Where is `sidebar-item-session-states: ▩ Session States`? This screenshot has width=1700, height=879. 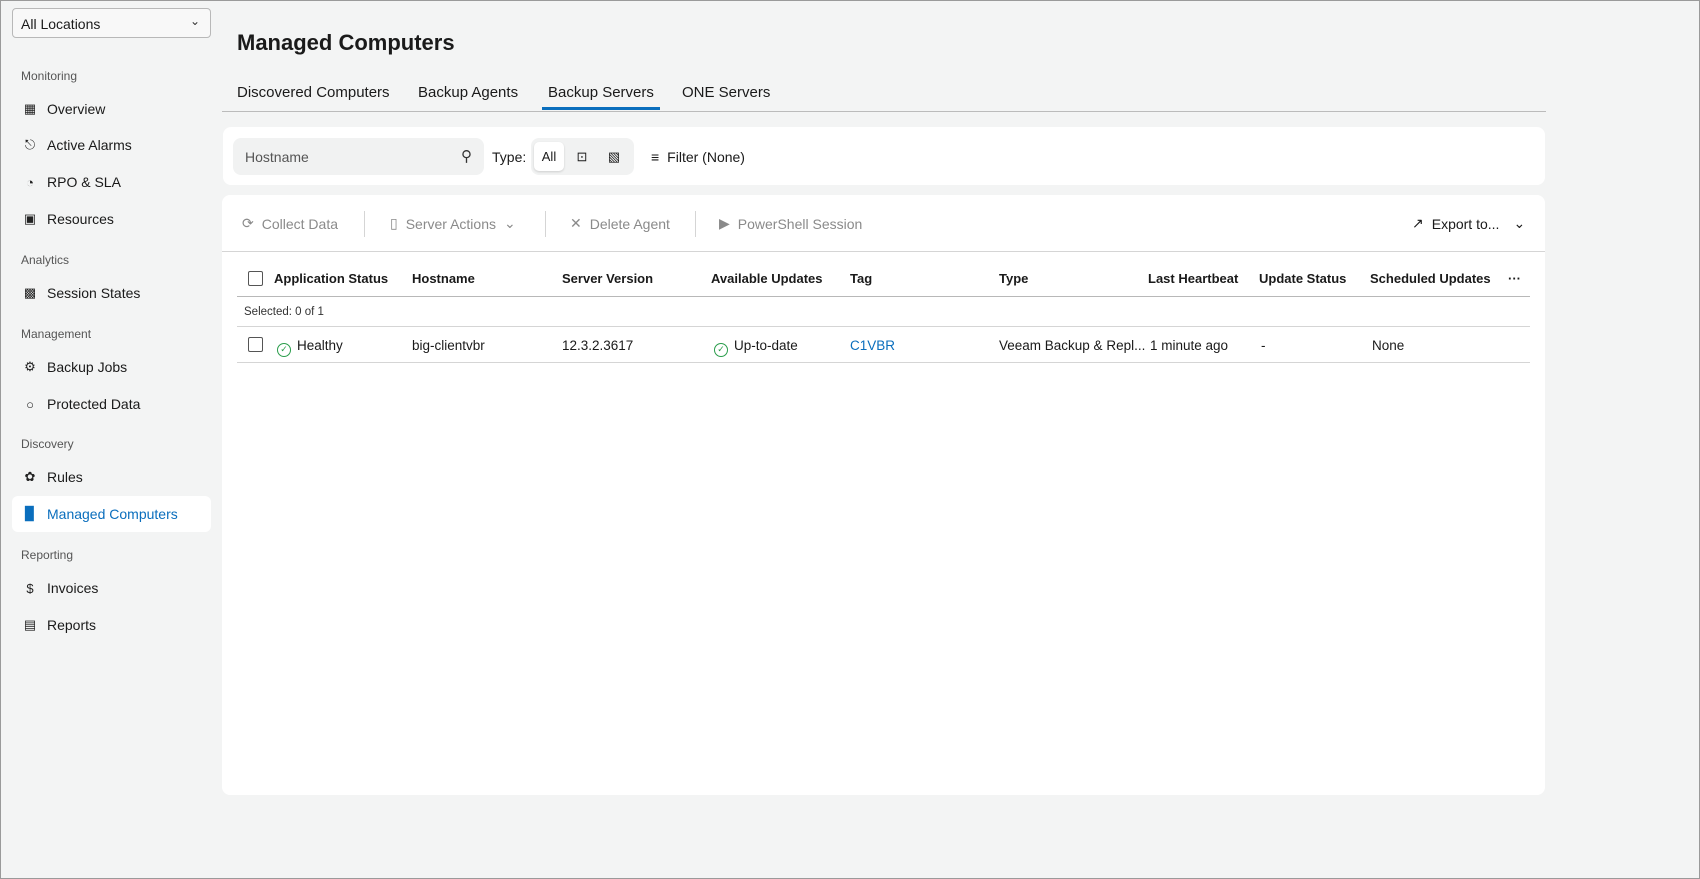
sidebar-item-session-states: ▩ Session States is located at coordinates (111, 293).